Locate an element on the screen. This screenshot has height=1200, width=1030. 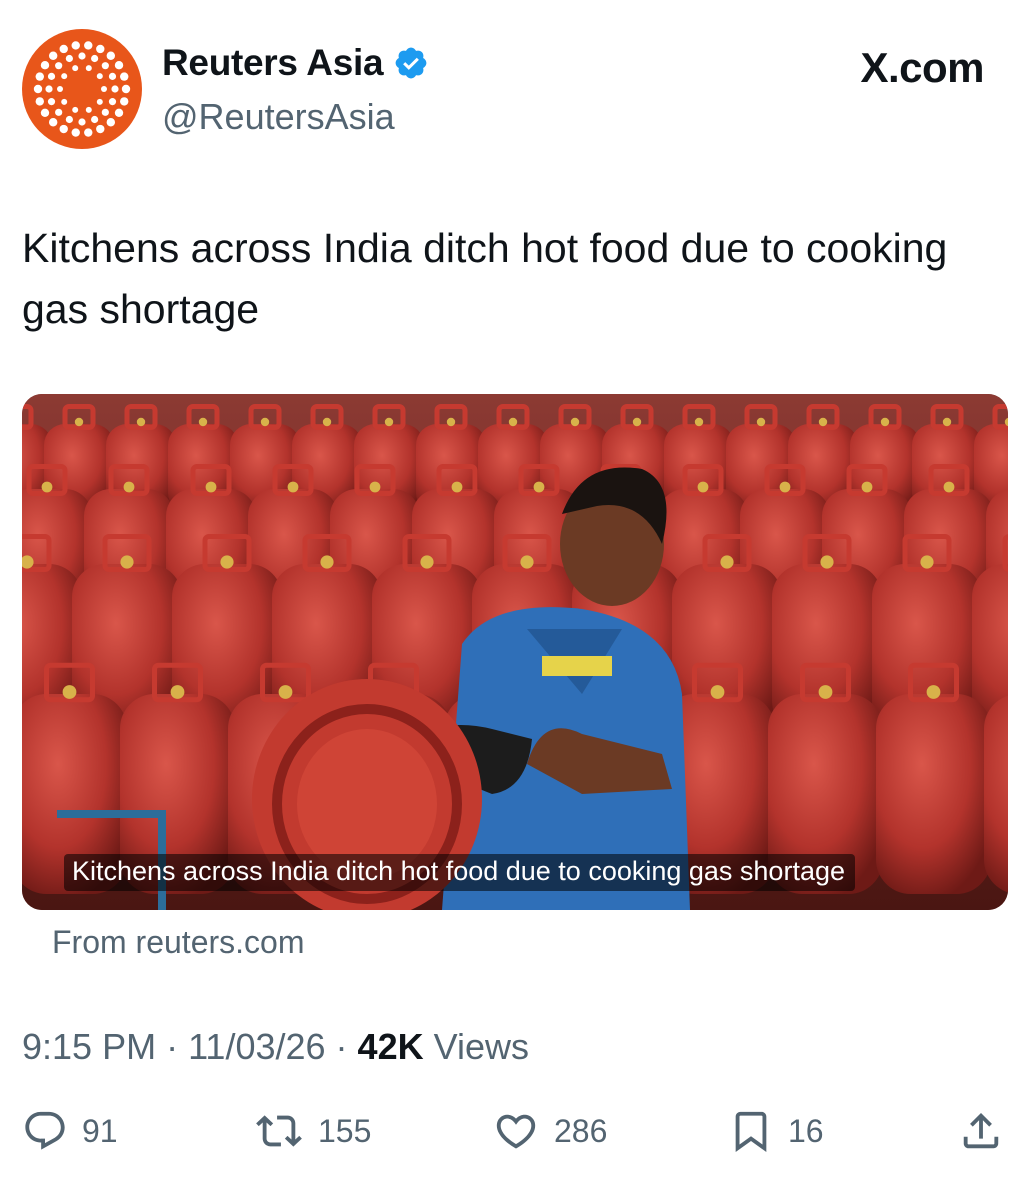
share-icon is located at coordinates (981, 1130).